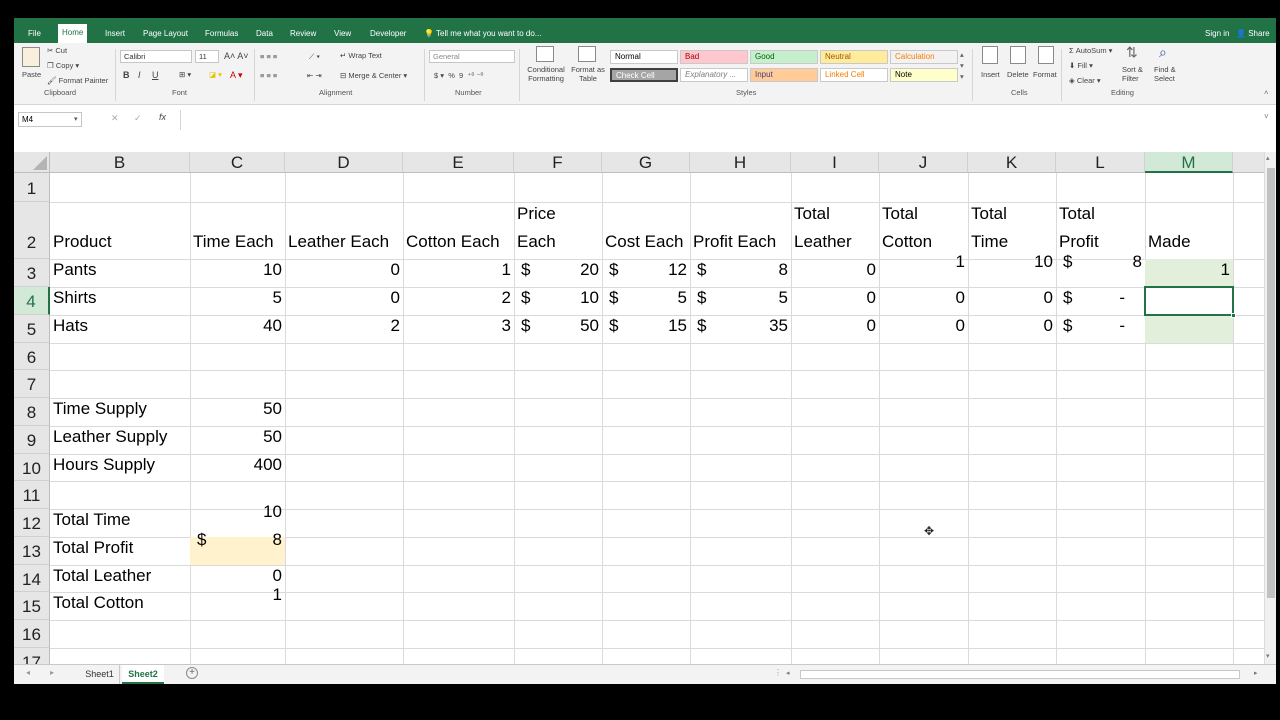  What do you see at coordinates (314, 57) in the screenshot?
I see `orientation-icon: ⟋ ▾` at bounding box center [314, 57].